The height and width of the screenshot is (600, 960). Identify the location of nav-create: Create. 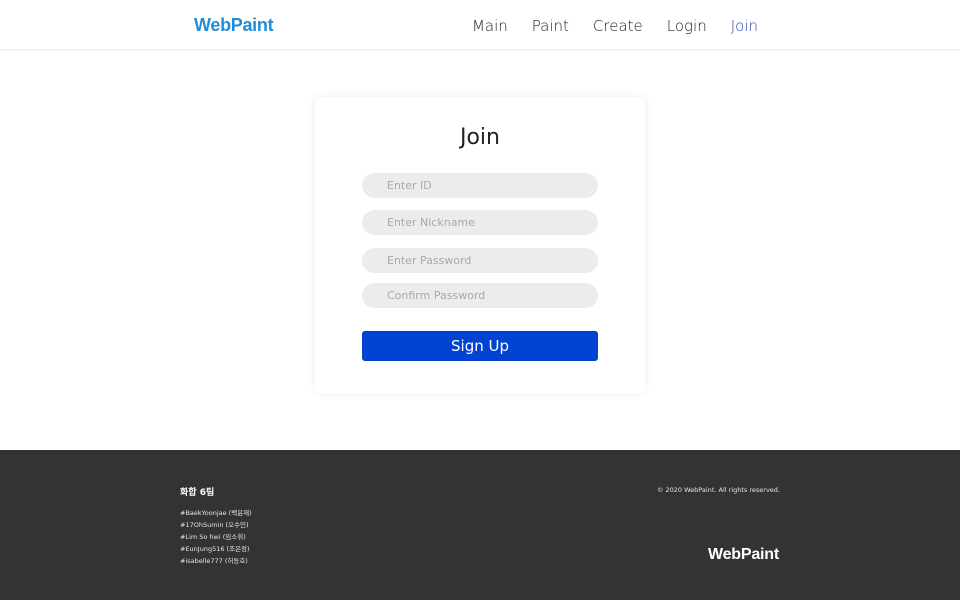
(618, 26).